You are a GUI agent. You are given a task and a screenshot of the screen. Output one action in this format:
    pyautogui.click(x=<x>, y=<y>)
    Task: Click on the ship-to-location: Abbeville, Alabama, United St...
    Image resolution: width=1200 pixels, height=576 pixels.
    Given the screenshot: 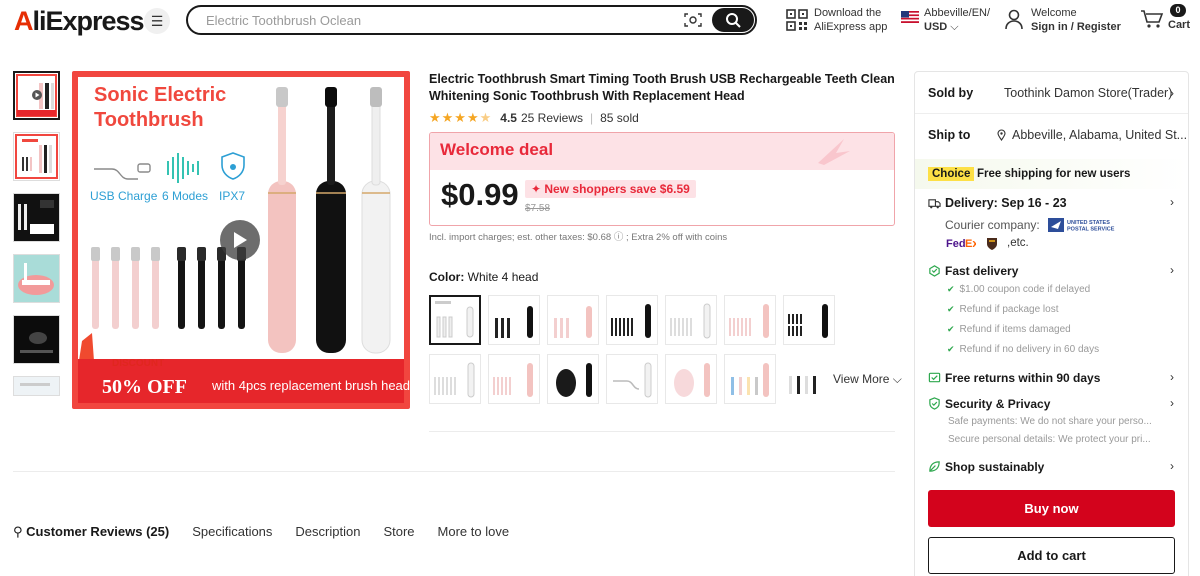 What is the action you would take?
    pyautogui.click(x=1099, y=135)
    